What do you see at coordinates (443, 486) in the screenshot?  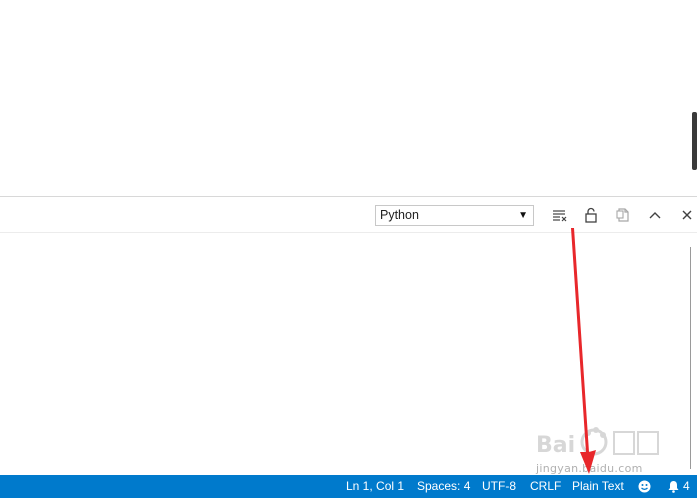 I see `status-indentation: Spaces: 4` at bounding box center [443, 486].